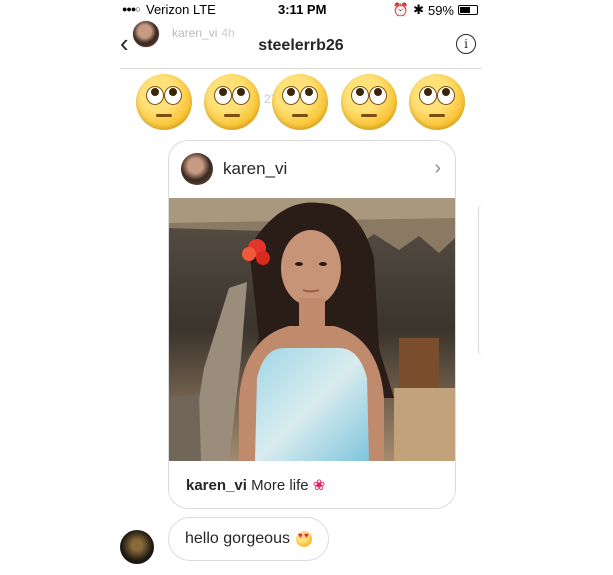 This screenshot has width=613, height=575. I want to click on signal-icon: ●●●○, so click(131, 9).